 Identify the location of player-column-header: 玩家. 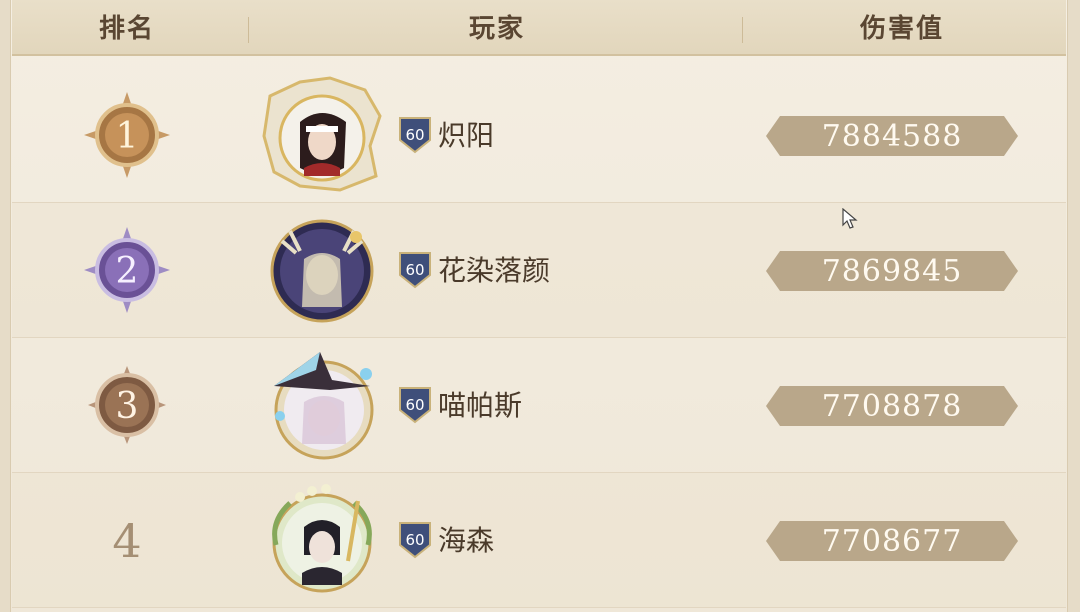
(496, 29).